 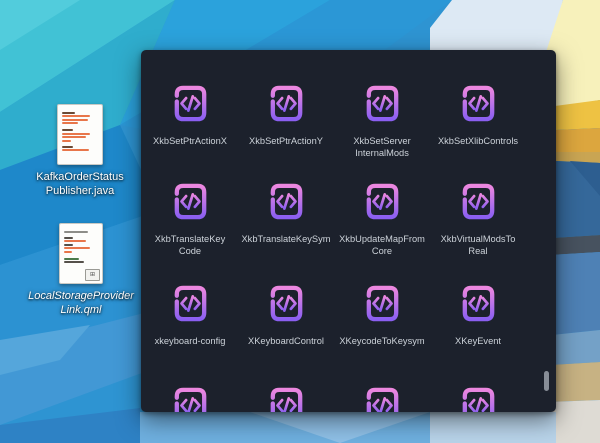 I want to click on file-item: XkbSetPtrActionX, so click(x=190, y=114).